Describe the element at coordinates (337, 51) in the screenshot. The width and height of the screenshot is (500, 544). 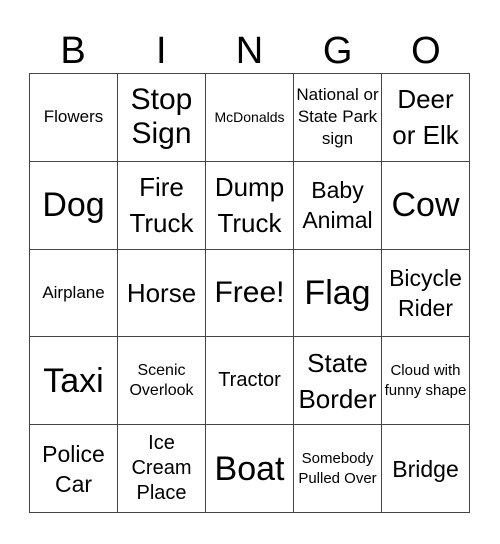
I see `header-letter-g: G` at that location.